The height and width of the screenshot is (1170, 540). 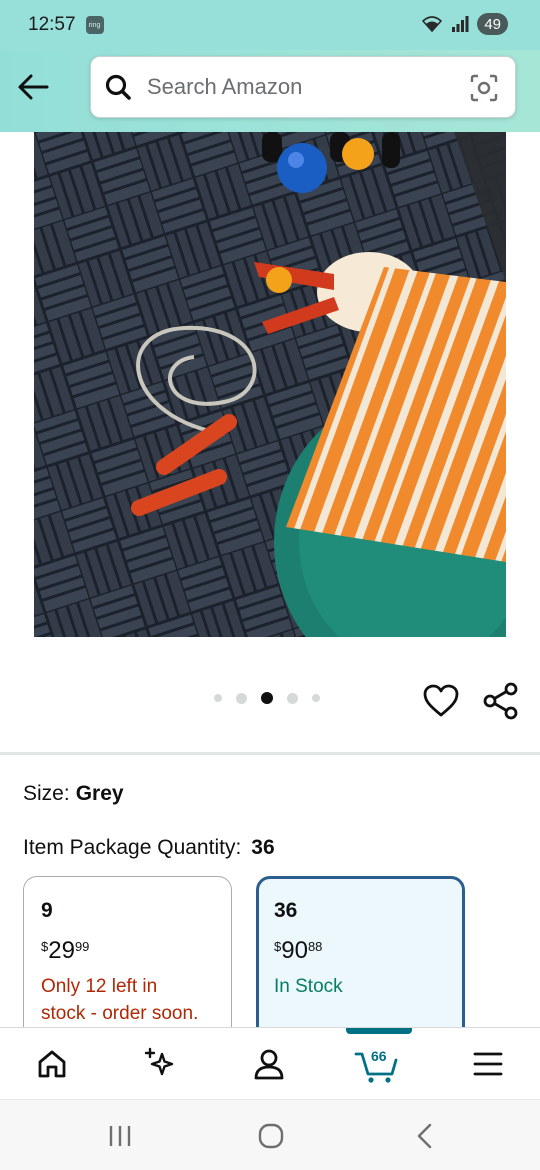 What do you see at coordinates (315, 946) in the screenshot?
I see `price-fraction: 88` at bounding box center [315, 946].